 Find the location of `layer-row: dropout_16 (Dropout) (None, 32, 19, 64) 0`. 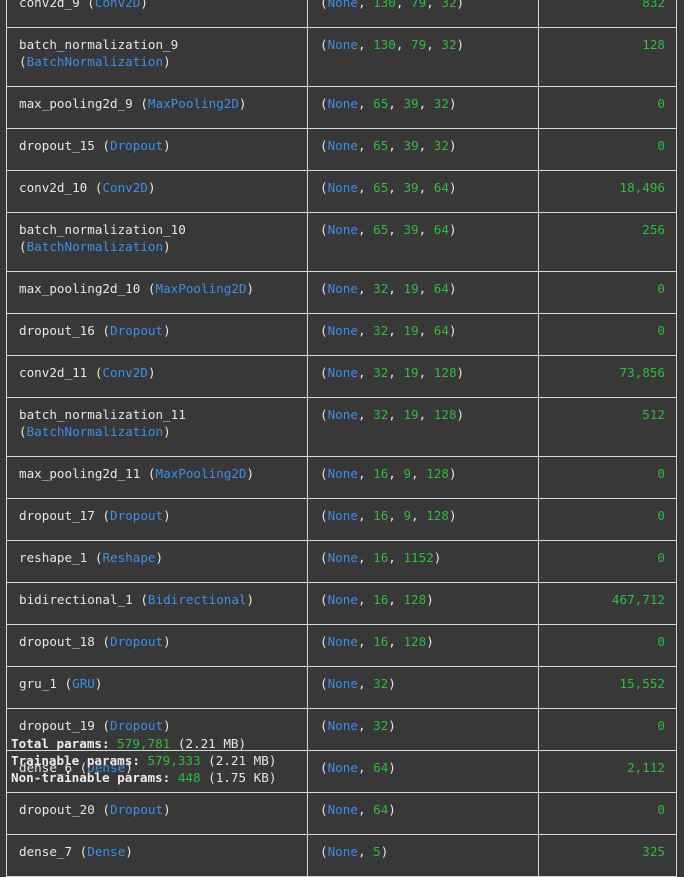

layer-row: dropout_16 (Dropout) (None, 32, 19, 64) 0 is located at coordinates (341, 334).